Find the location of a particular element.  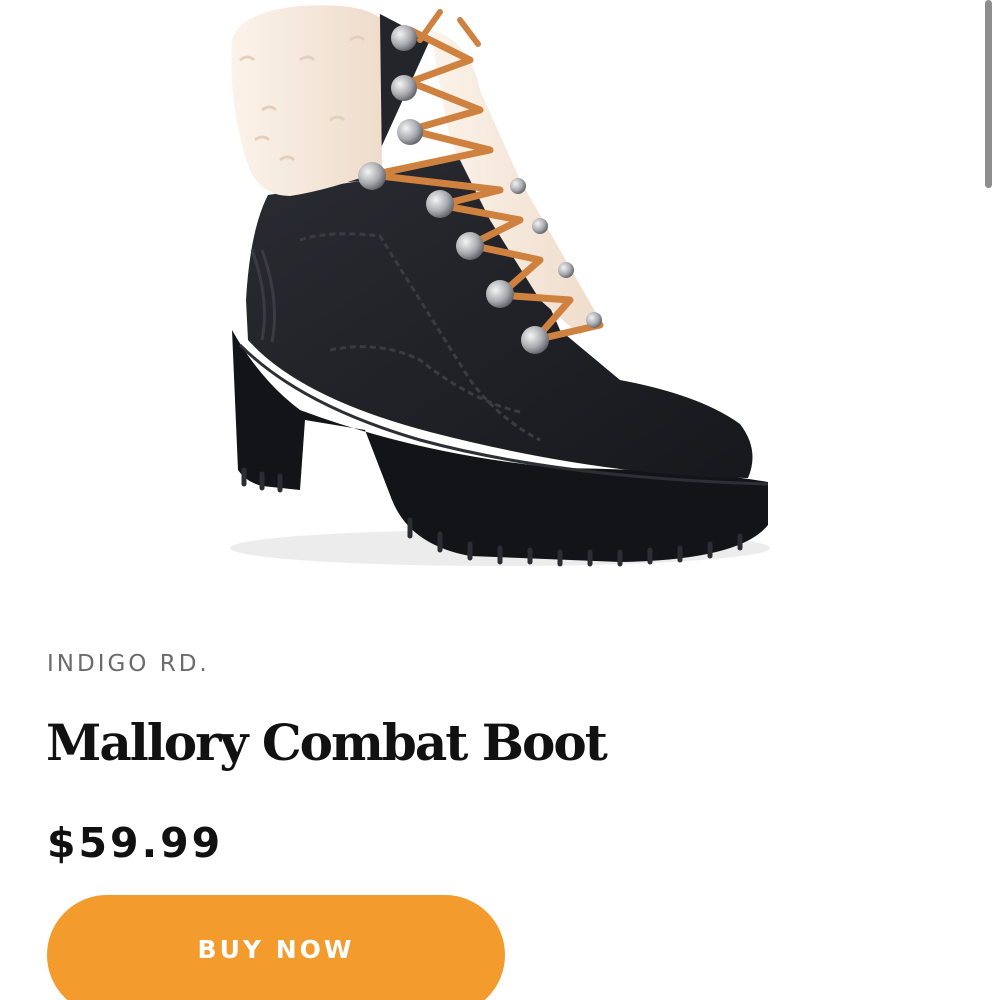

brand-name: INDIGO RD. is located at coordinates (128, 664).